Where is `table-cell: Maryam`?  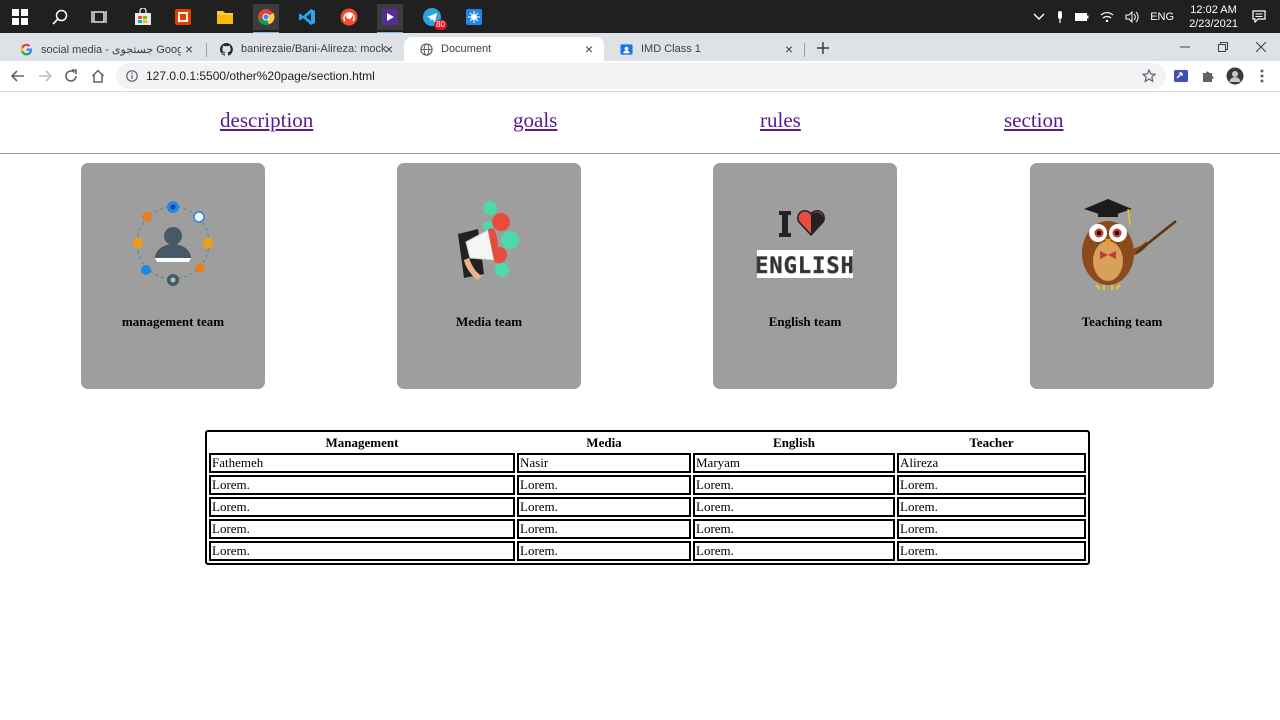 table-cell: Maryam is located at coordinates (794, 463).